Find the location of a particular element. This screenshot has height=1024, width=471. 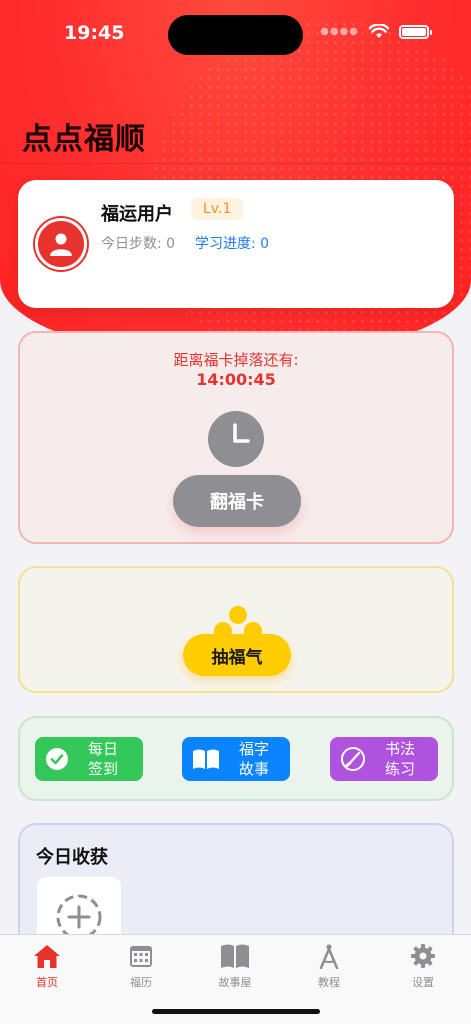

title-divider is located at coordinates (235, 163).